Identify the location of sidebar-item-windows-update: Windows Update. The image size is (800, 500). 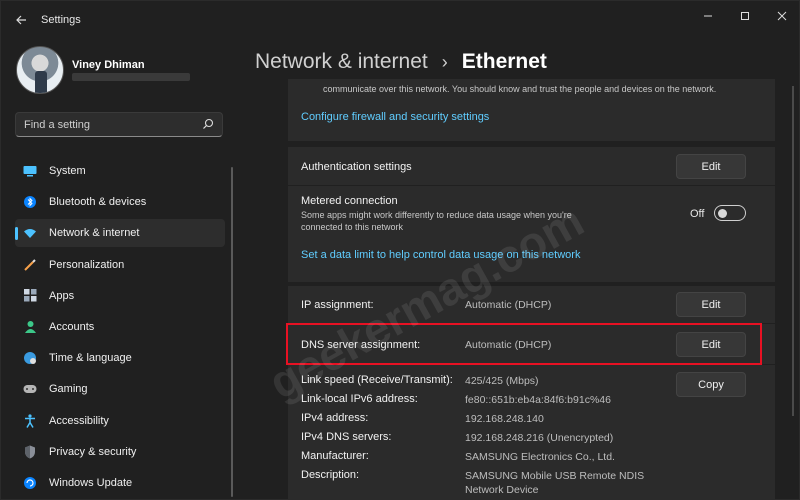
(120, 483).